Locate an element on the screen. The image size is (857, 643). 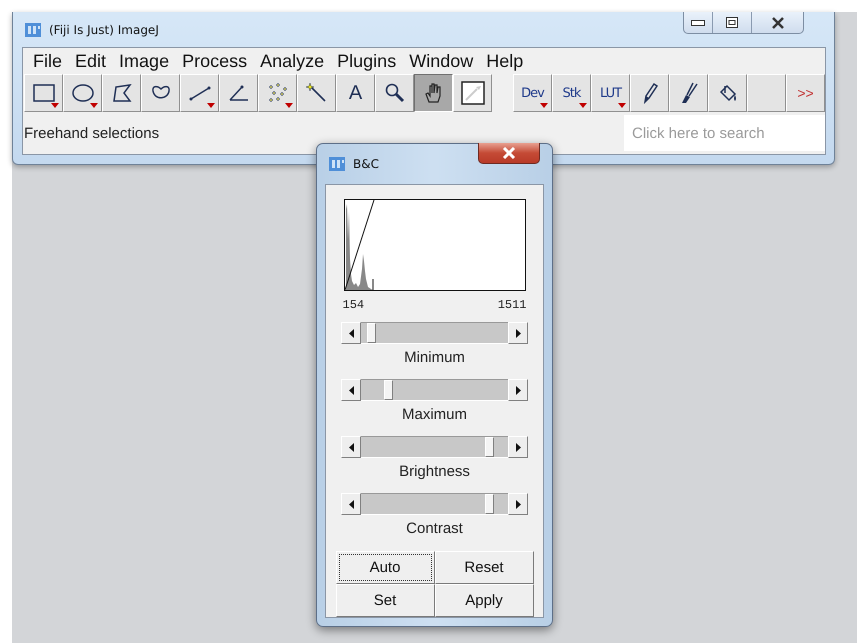
dialog-button: Auto is located at coordinates (385, 567).